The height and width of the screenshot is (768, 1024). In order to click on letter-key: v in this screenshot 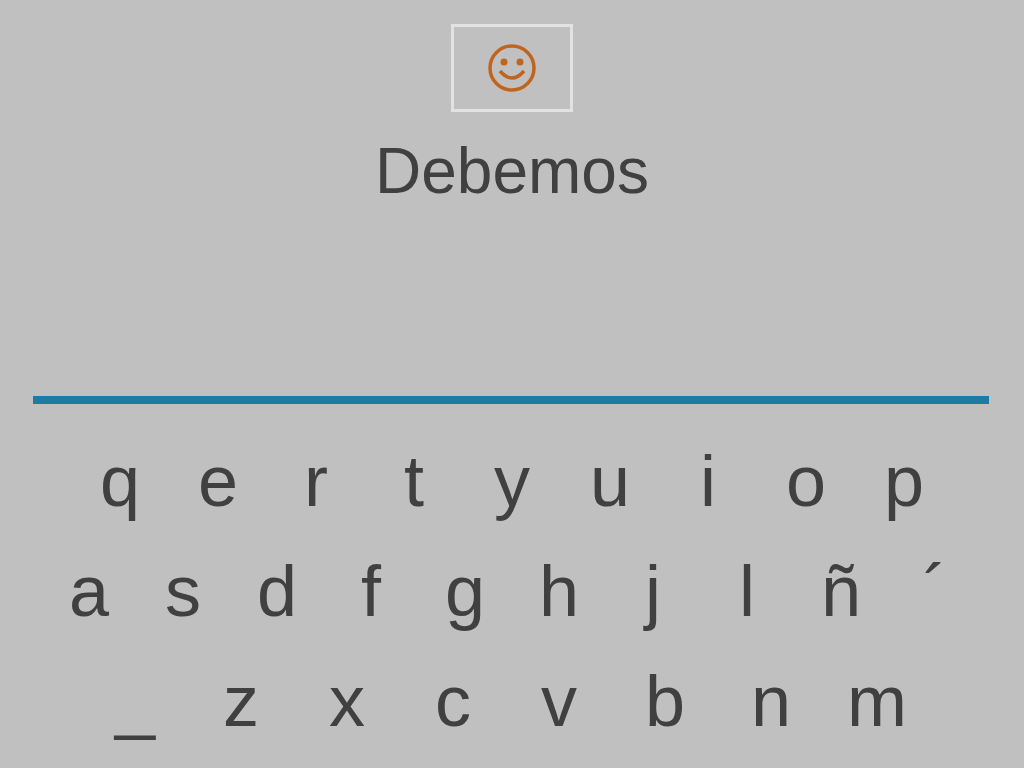, I will do `click(559, 701)`.